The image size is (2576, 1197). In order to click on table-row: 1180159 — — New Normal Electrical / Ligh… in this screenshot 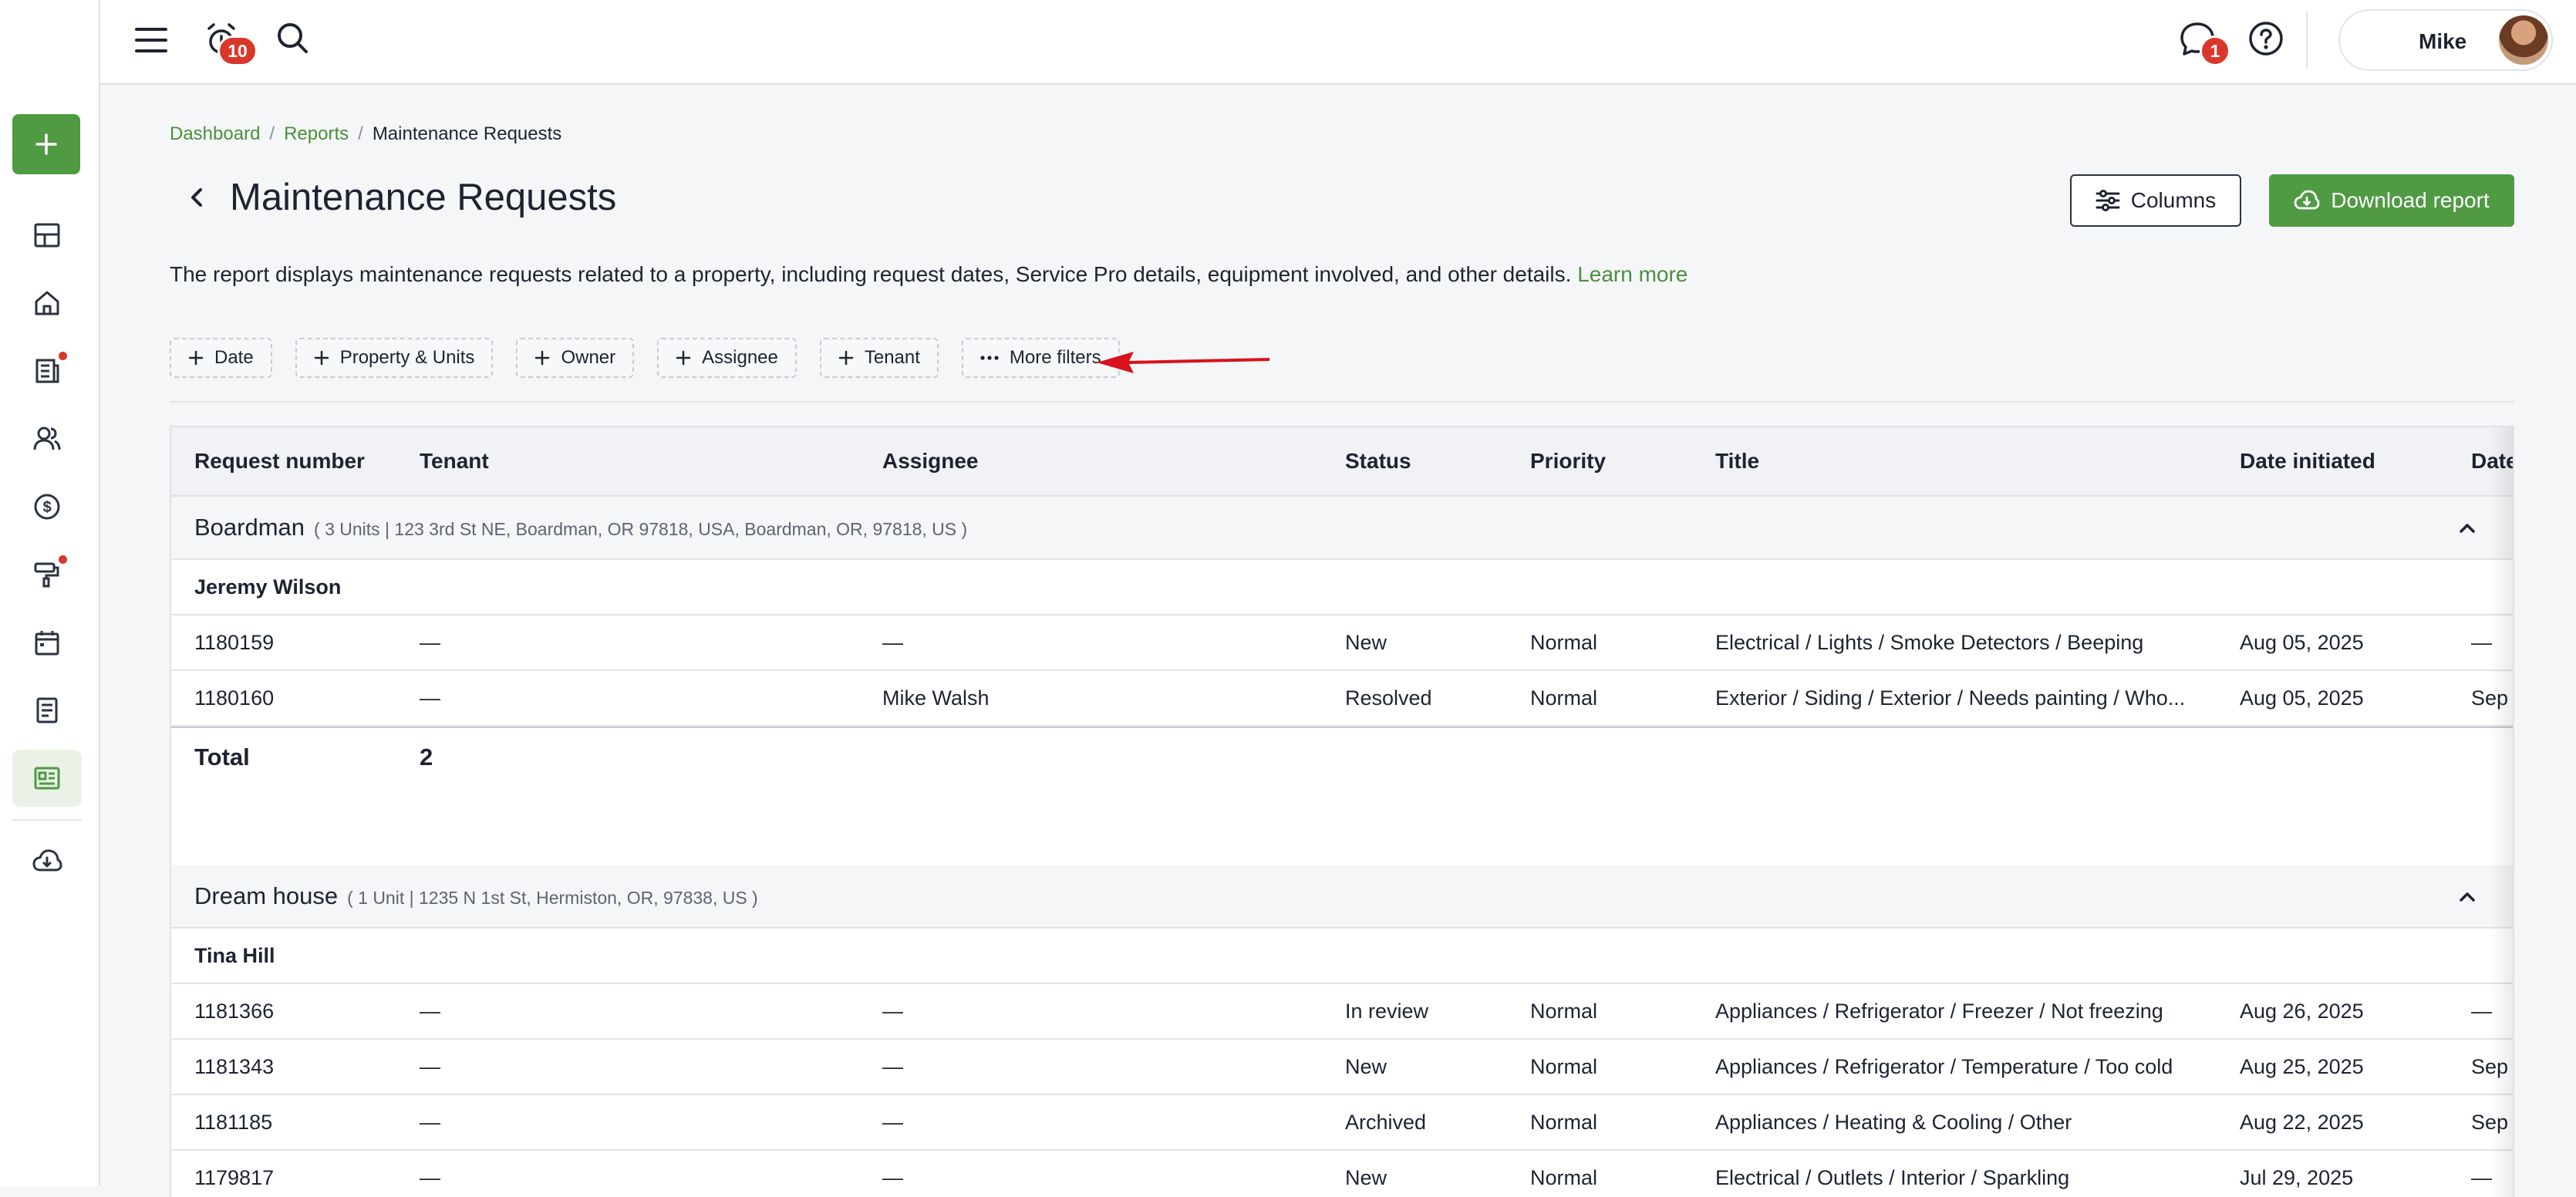, I will do `click(1342, 643)`.